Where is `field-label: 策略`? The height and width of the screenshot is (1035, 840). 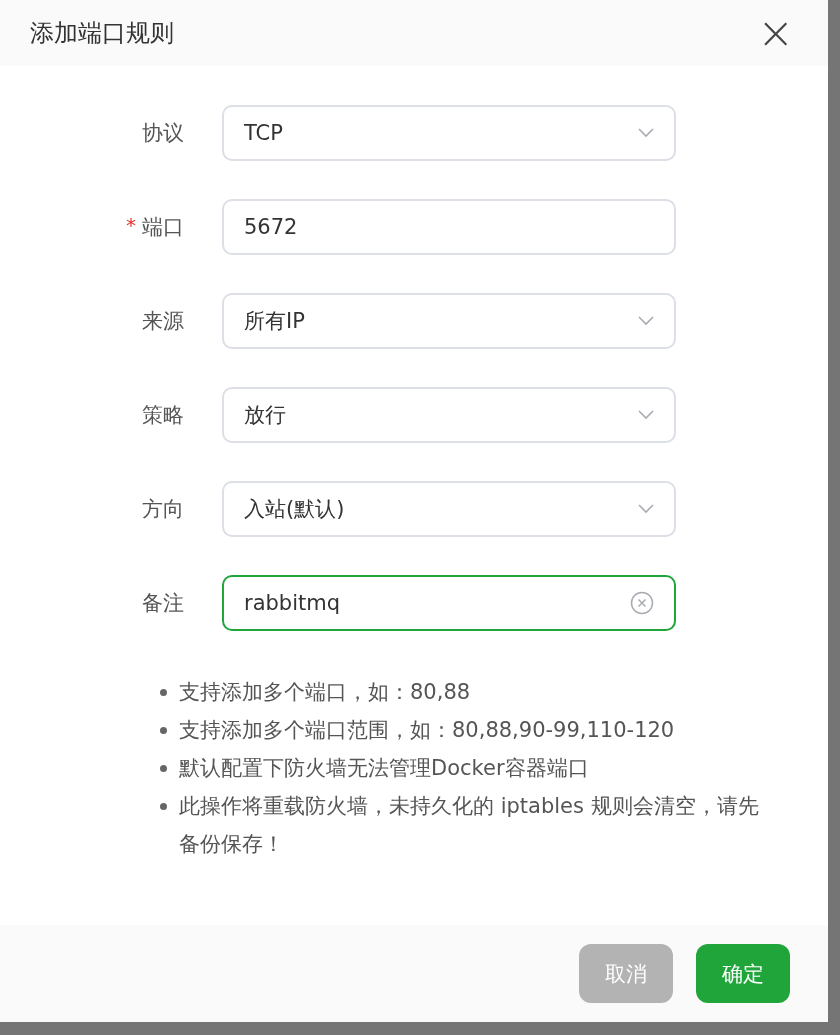 field-label: 策略 is located at coordinates (163, 415).